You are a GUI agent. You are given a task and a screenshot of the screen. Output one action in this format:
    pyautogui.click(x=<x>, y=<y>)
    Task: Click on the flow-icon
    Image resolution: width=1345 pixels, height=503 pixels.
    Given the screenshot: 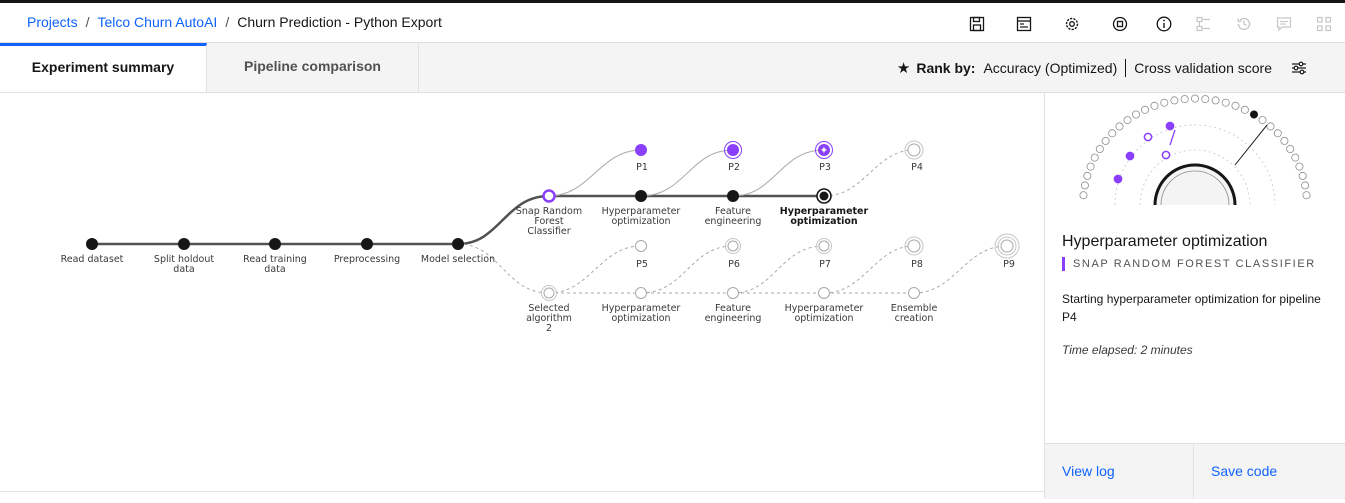 What is the action you would take?
    pyautogui.click(x=1204, y=24)
    